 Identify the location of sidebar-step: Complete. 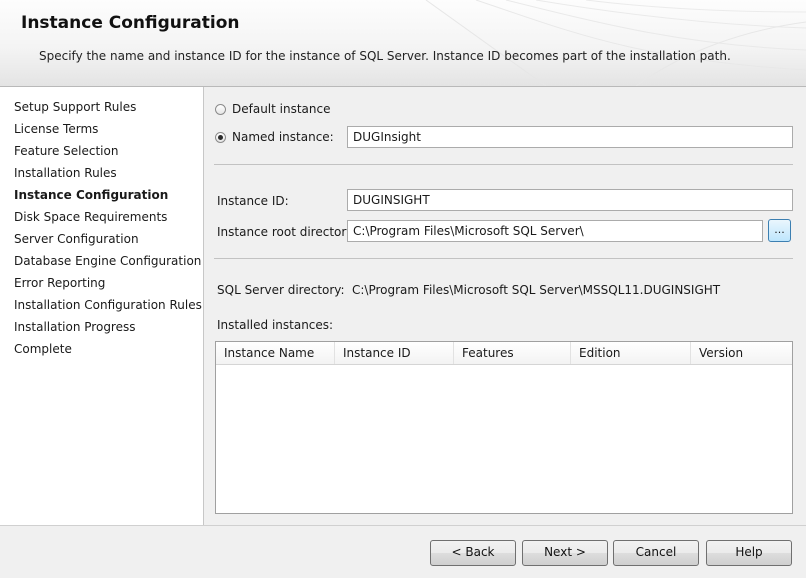
(43, 349).